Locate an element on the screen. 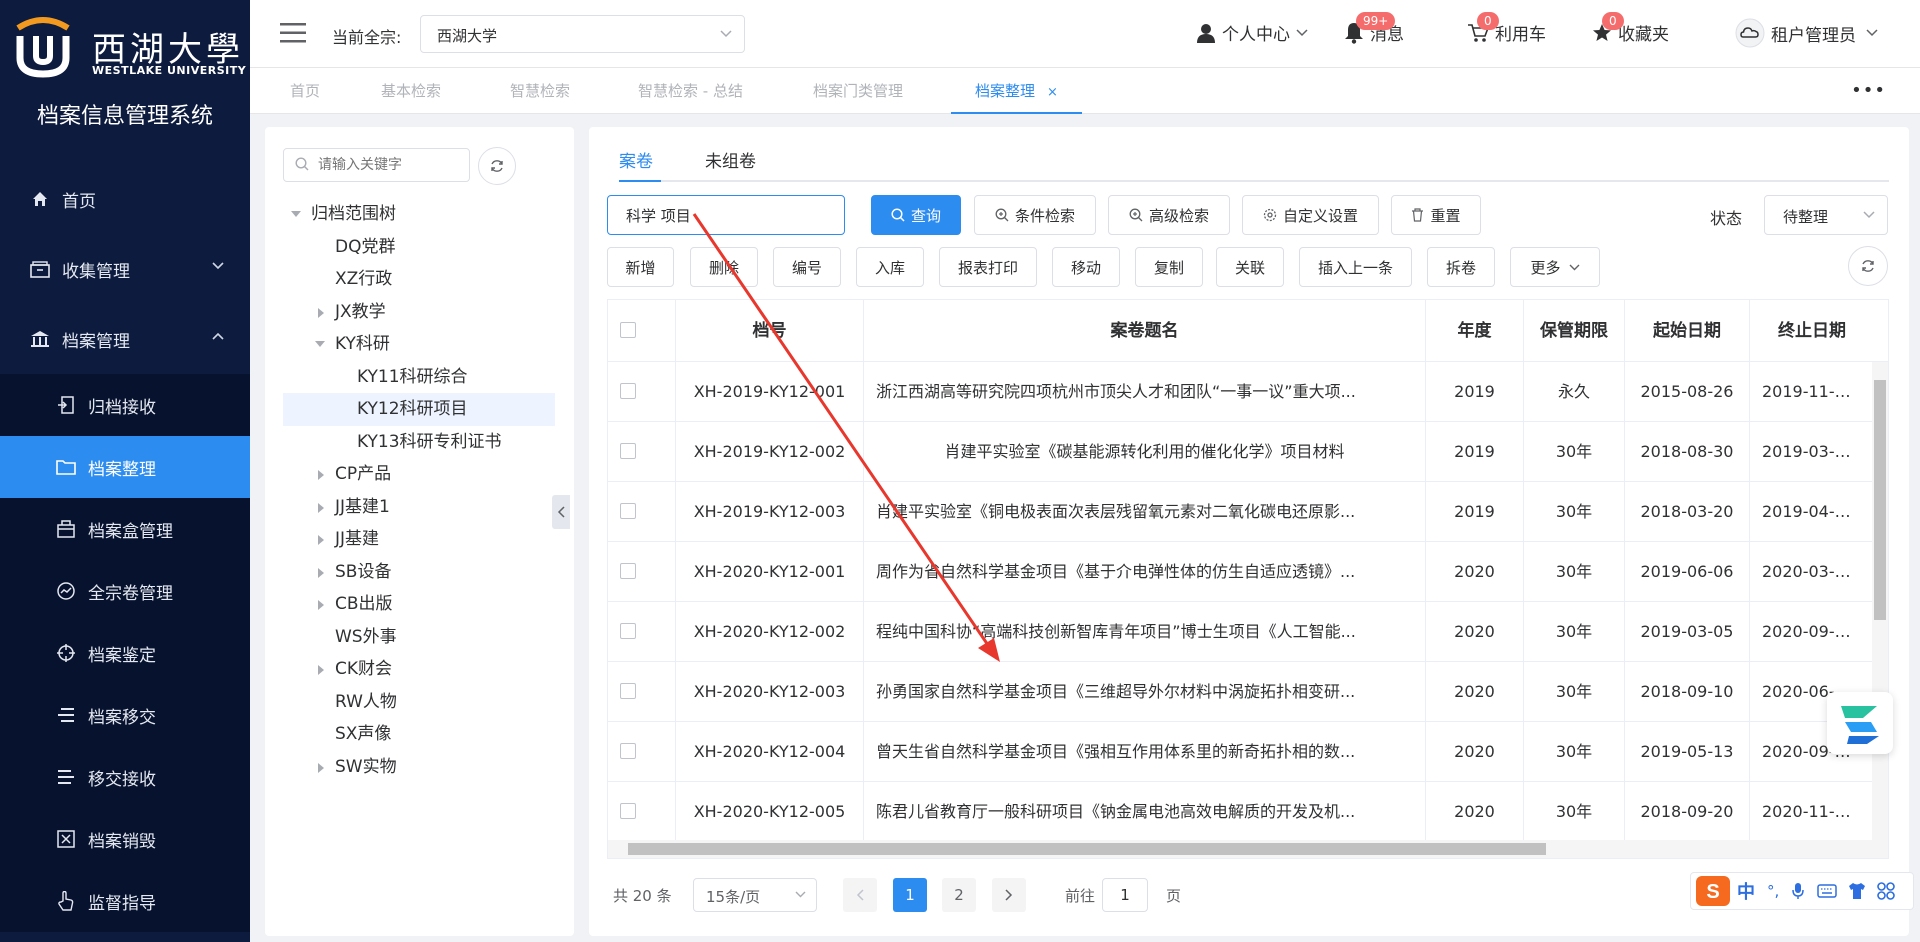 The image size is (1920, 942). tree-node-jj: JJ基建 is located at coordinates (410, 539).